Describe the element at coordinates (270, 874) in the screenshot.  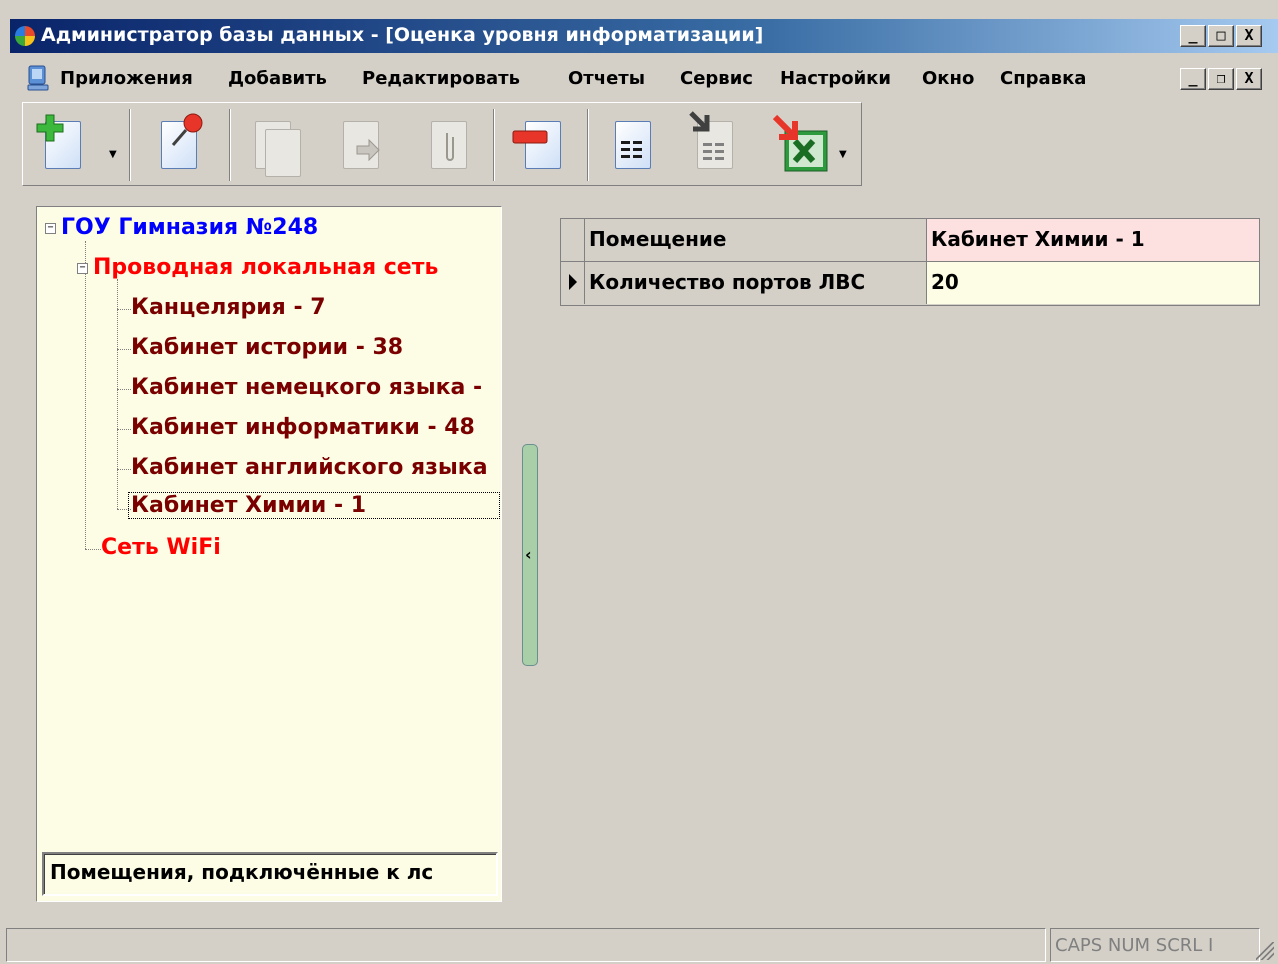
I see `tree-footer-label: Помещения, подключённые к лс` at that location.